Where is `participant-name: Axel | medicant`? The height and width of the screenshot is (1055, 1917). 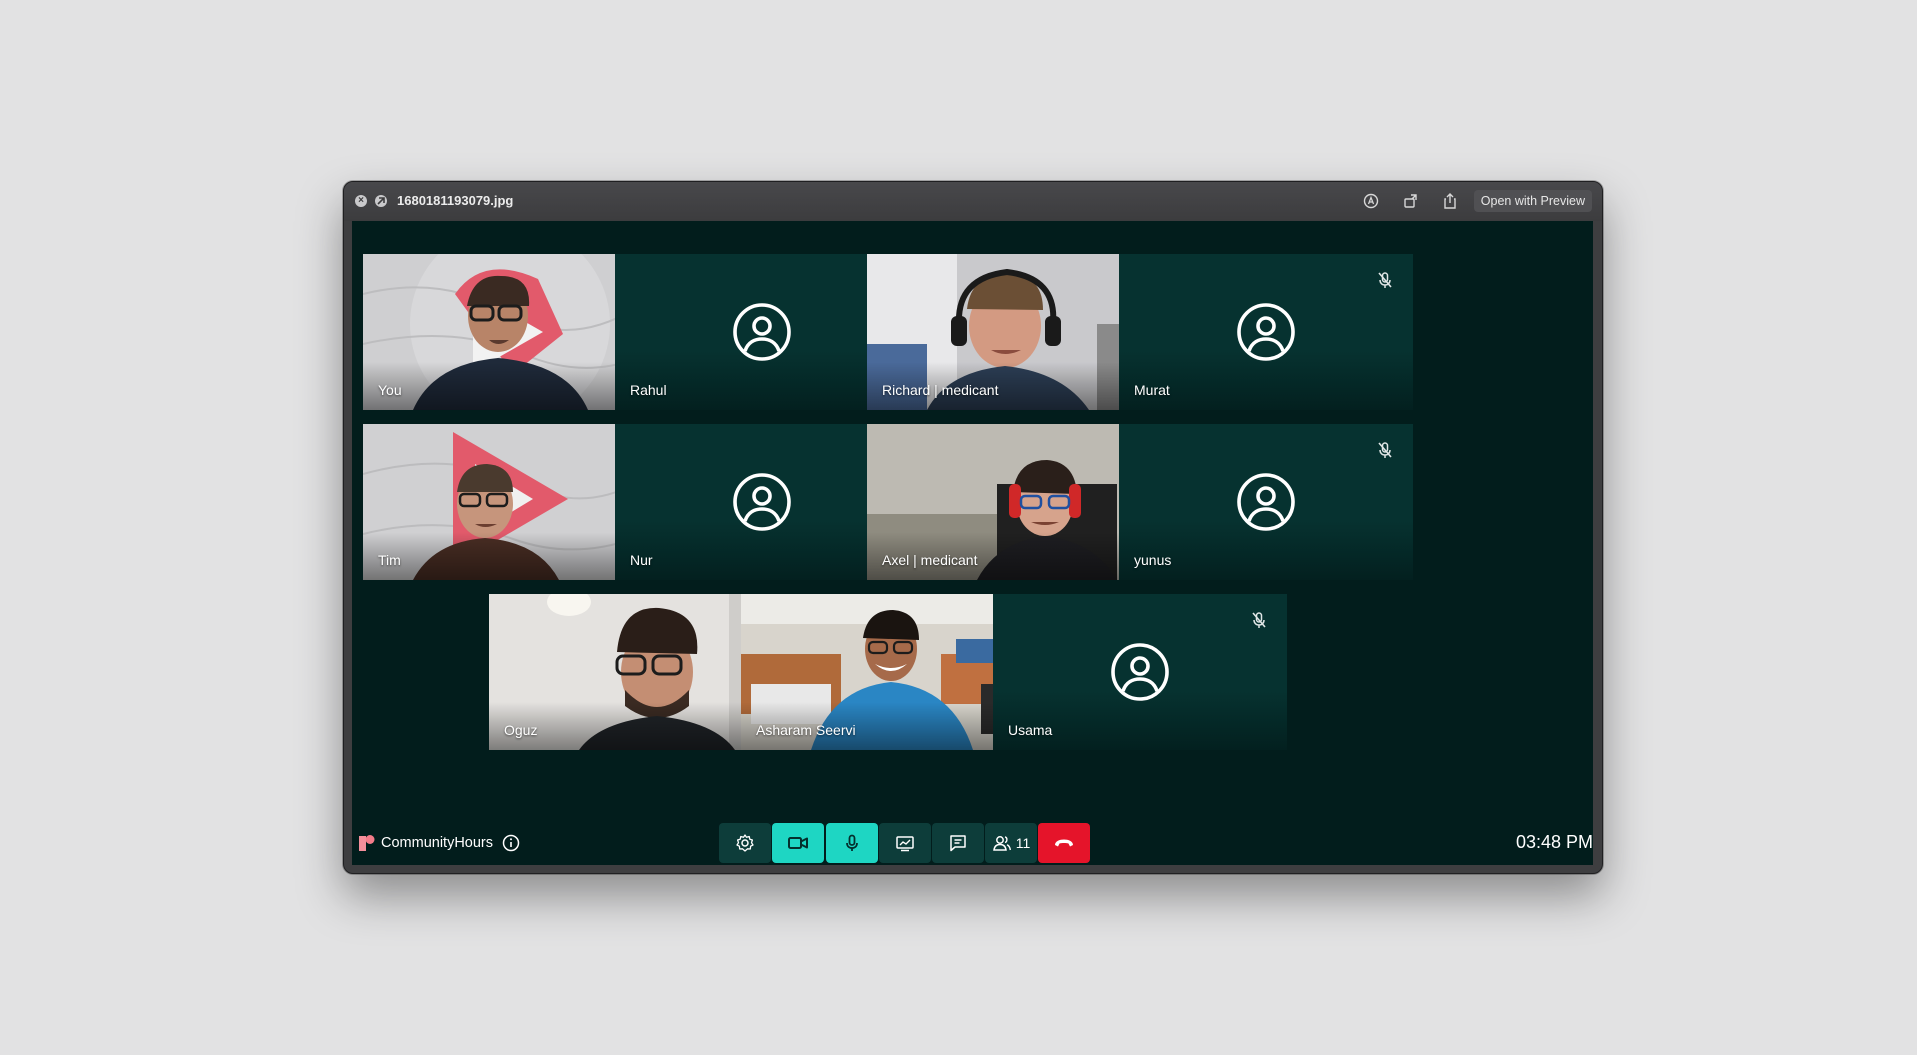 participant-name: Axel | medicant is located at coordinates (930, 560).